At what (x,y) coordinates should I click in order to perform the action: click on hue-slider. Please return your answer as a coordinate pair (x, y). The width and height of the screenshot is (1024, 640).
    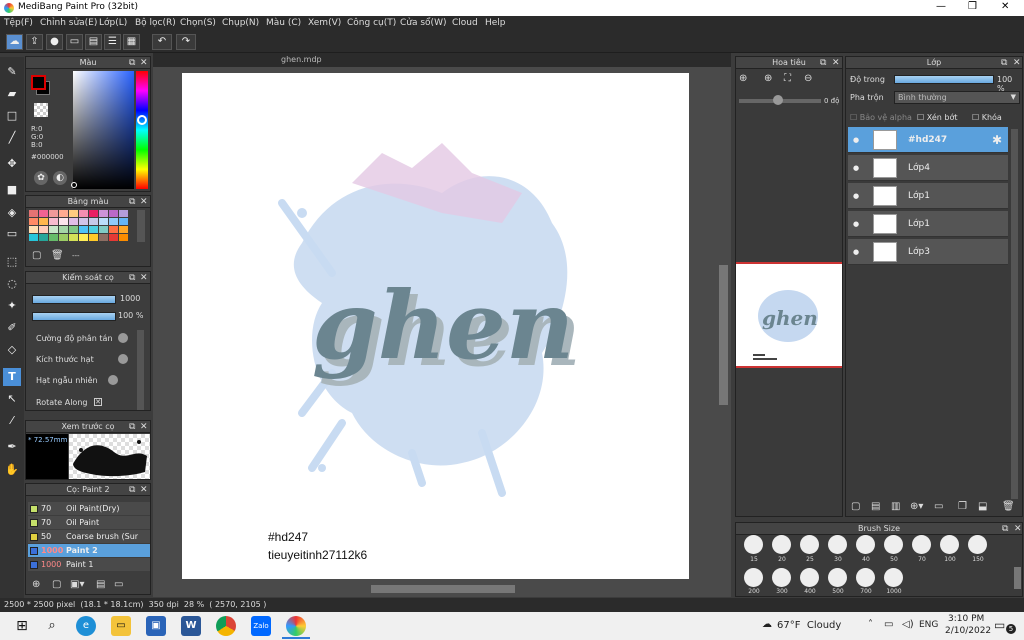
    Looking at the image, I should click on (142, 130).